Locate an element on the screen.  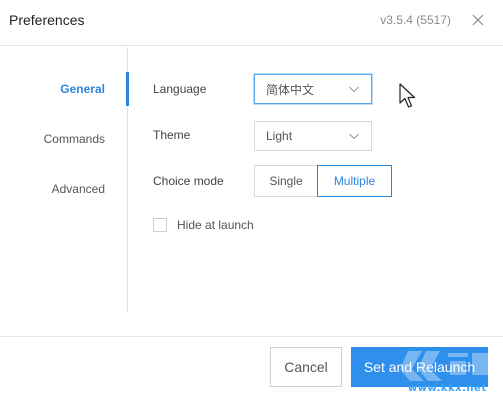
choice-mode-toggle: Single Multiple is located at coordinates (323, 181).